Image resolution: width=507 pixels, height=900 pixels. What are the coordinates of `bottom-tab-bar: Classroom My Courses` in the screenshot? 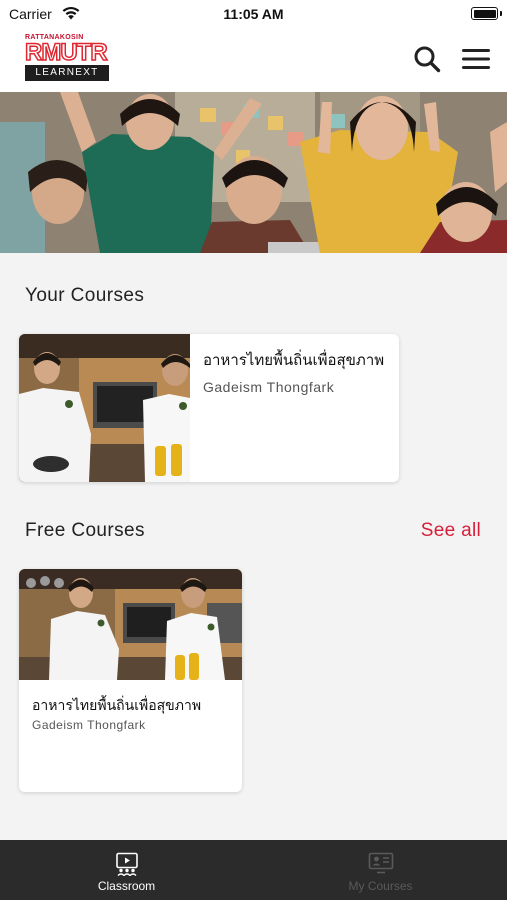 It's located at (253, 870).